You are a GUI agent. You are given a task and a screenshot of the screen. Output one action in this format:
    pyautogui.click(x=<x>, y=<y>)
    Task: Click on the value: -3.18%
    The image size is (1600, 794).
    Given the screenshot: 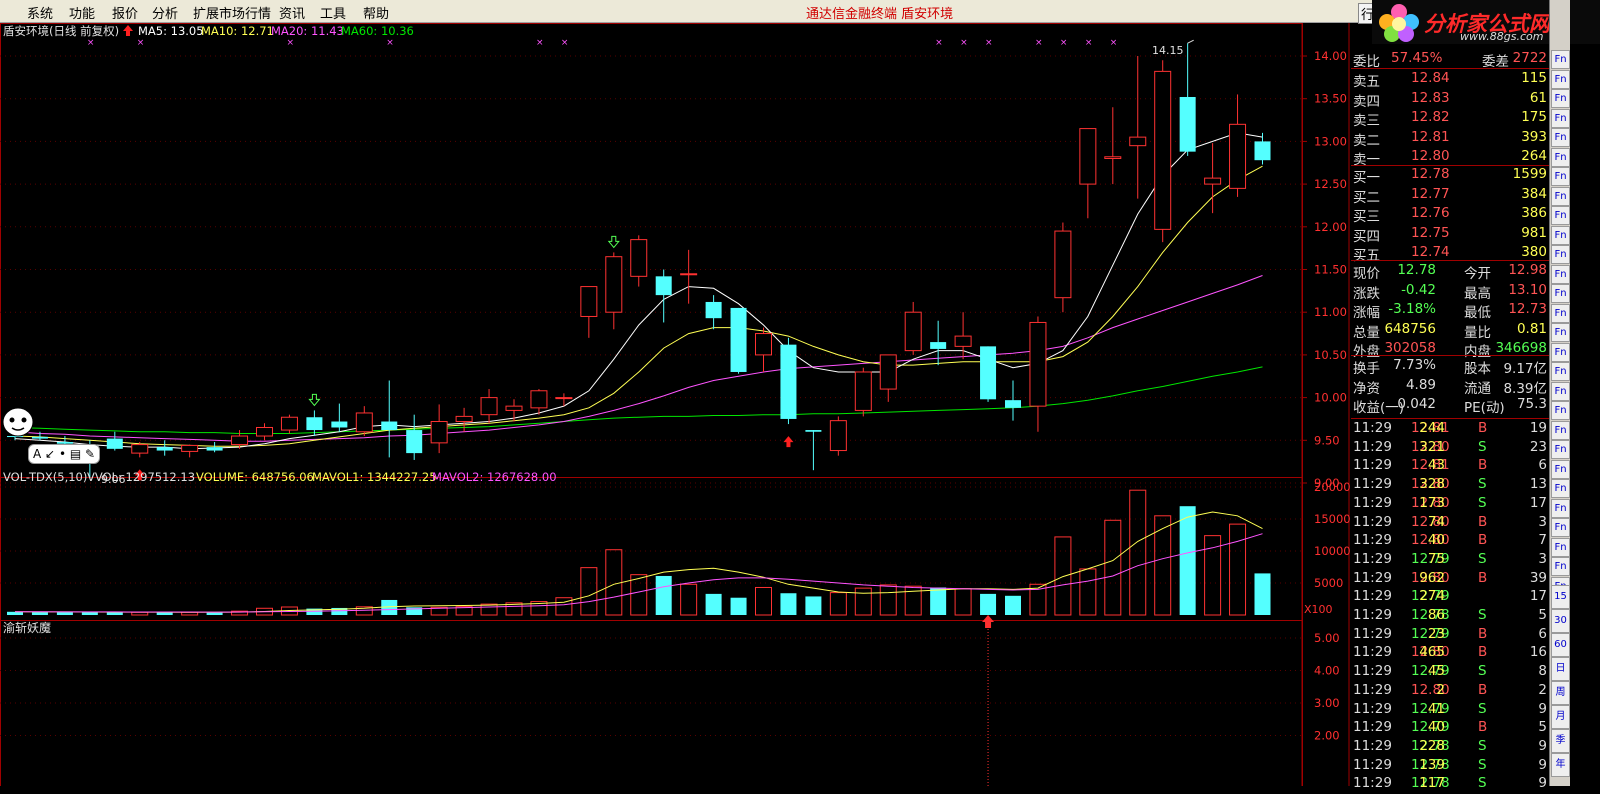 What is the action you would take?
    pyautogui.click(x=1412, y=309)
    